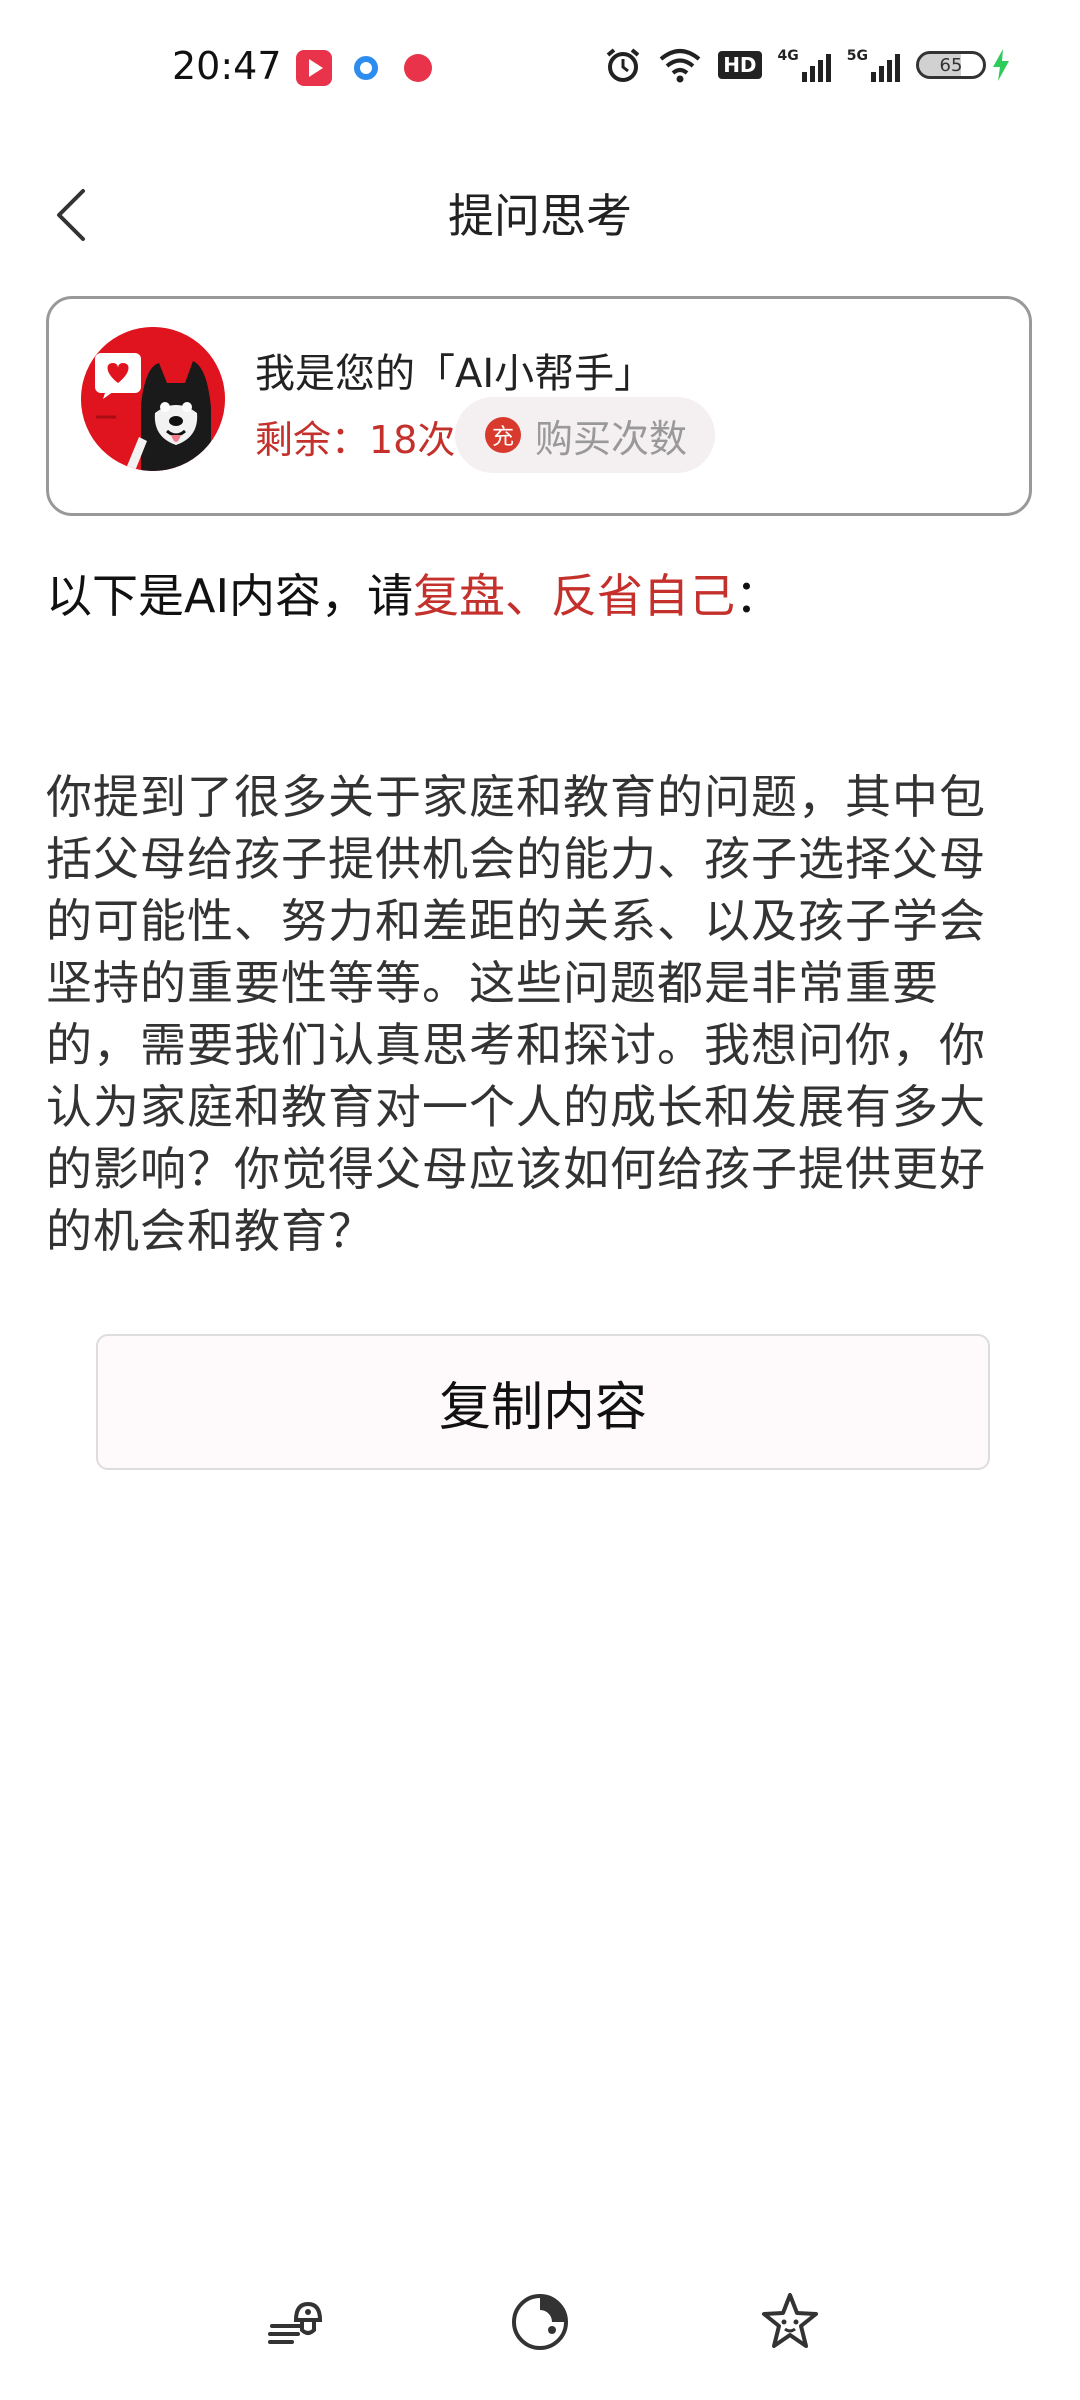  Describe the element at coordinates (153, 399) in the screenshot. I see `dog-avatar-icon` at that location.